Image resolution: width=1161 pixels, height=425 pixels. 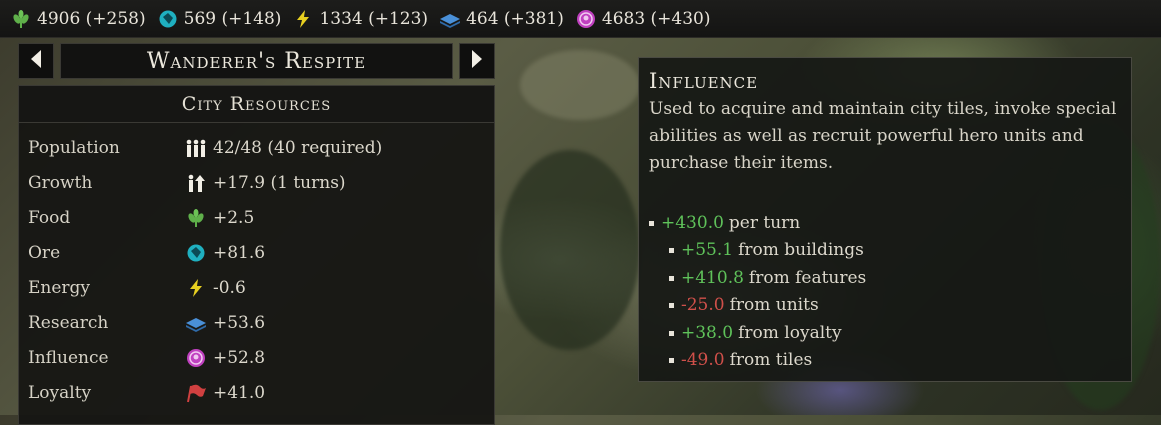 I want to click on resource-value: +53.6, so click(x=239, y=323).